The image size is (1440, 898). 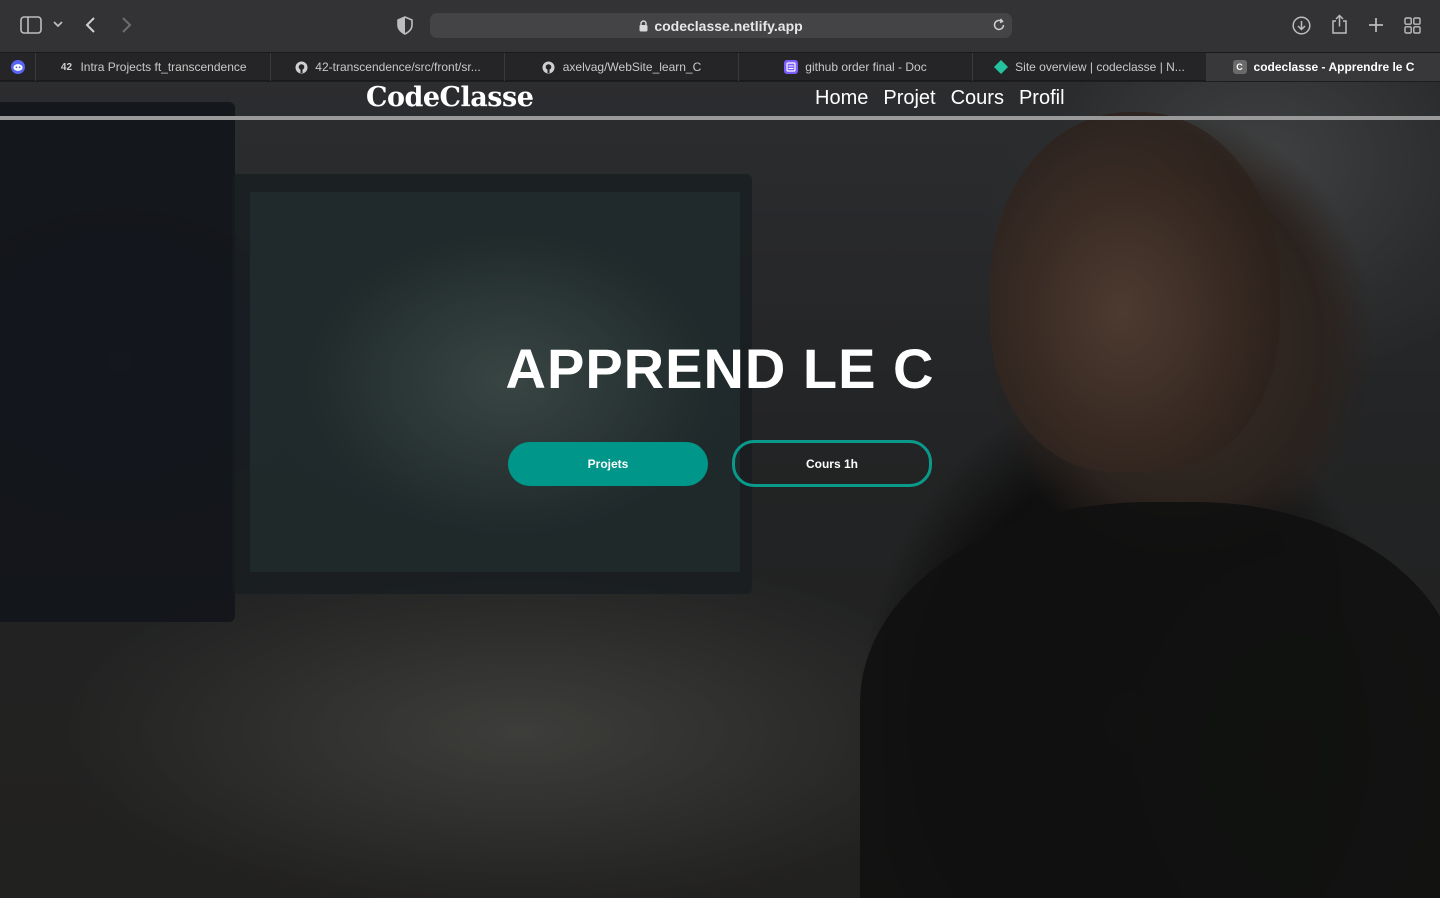 I want to click on tab-label: codeclasse - Apprendre le C, so click(x=1334, y=67).